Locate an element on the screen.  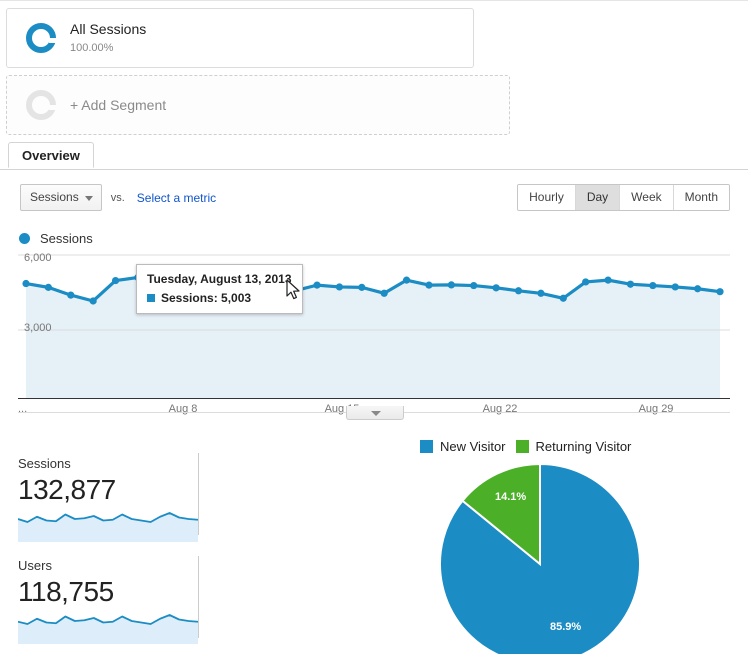
chart-tooltip: Tuesday, August 13, 2013 Sessions: 5,003 is located at coordinates (219, 289).